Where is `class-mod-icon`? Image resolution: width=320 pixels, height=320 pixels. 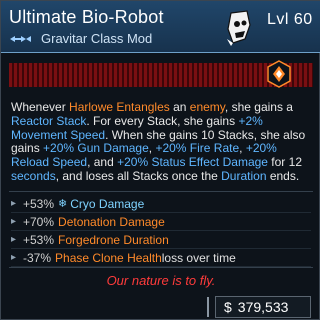
class-mod-icon is located at coordinates (20, 38).